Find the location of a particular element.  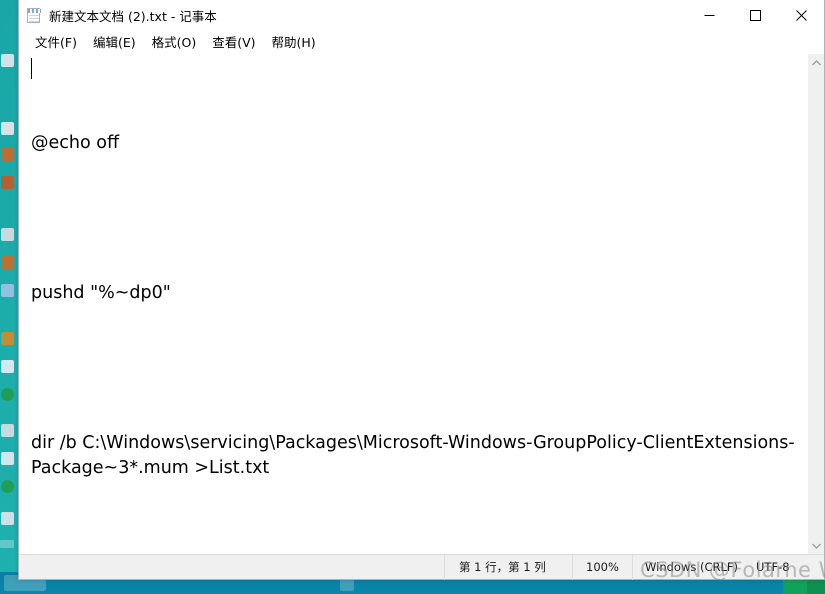

window-controls is located at coordinates (755, 15).